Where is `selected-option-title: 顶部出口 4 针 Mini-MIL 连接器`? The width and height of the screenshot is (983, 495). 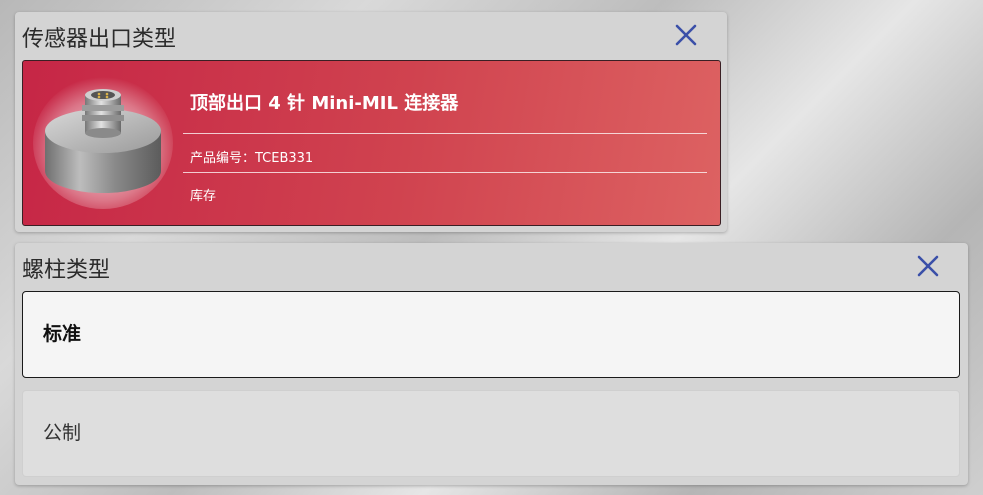 selected-option-title: 顶部出口 4 针 Mini-MIL 连接器 is located at coordinates (324, 103).